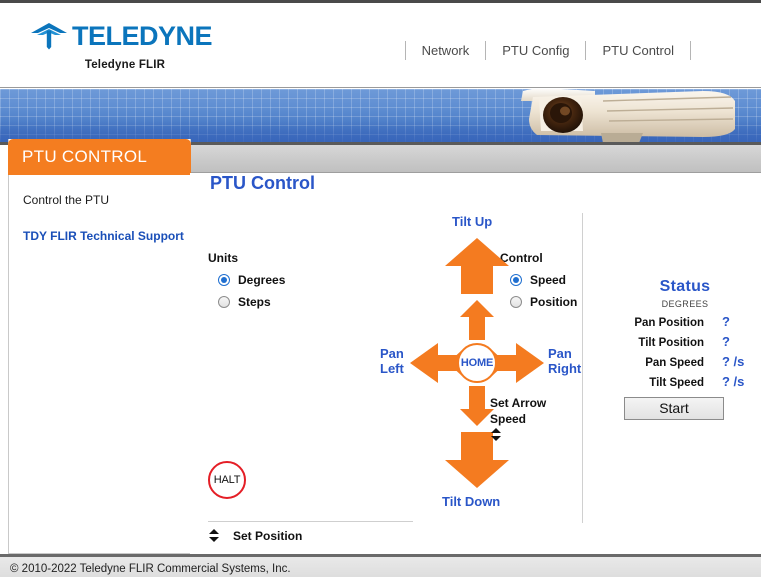  What do you see at coordinates (49, 36) in the screenshot?
I see `teledyne-chevron-logo-icon` at bounding box center [49, 36].